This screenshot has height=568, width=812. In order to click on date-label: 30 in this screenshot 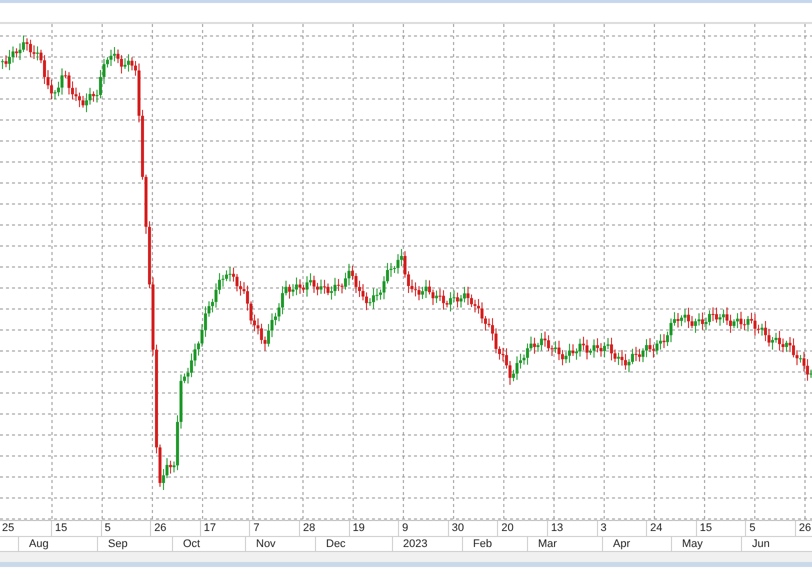, I will do `click(473, 528)`.